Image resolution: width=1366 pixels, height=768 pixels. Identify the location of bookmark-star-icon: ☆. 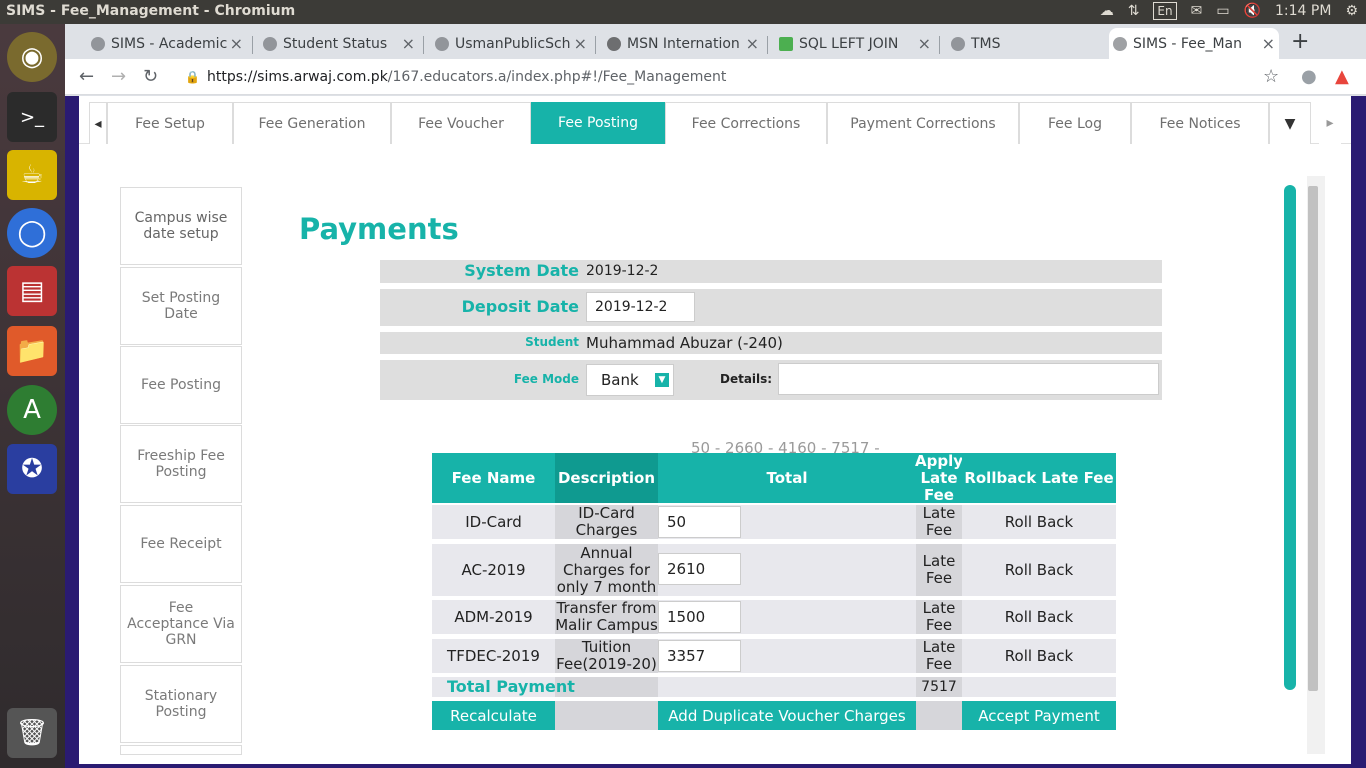
(1271, 76).